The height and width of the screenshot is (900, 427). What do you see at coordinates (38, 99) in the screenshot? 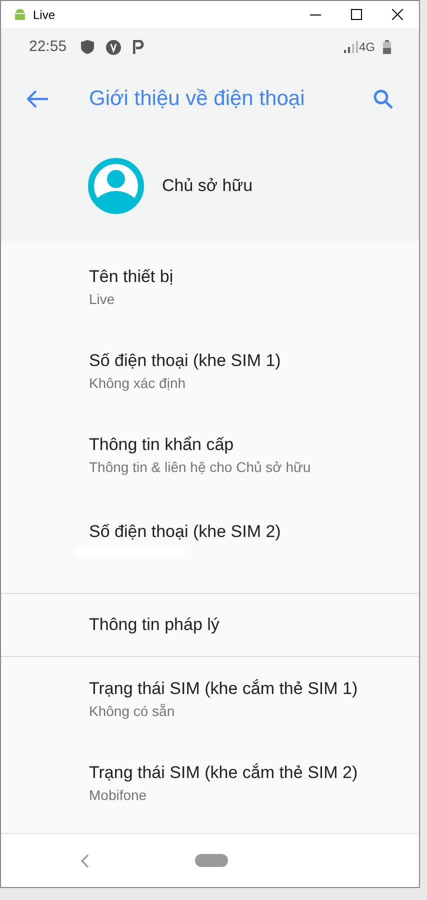
I see `back-arrow-icon` at bounding box center [38, 99].